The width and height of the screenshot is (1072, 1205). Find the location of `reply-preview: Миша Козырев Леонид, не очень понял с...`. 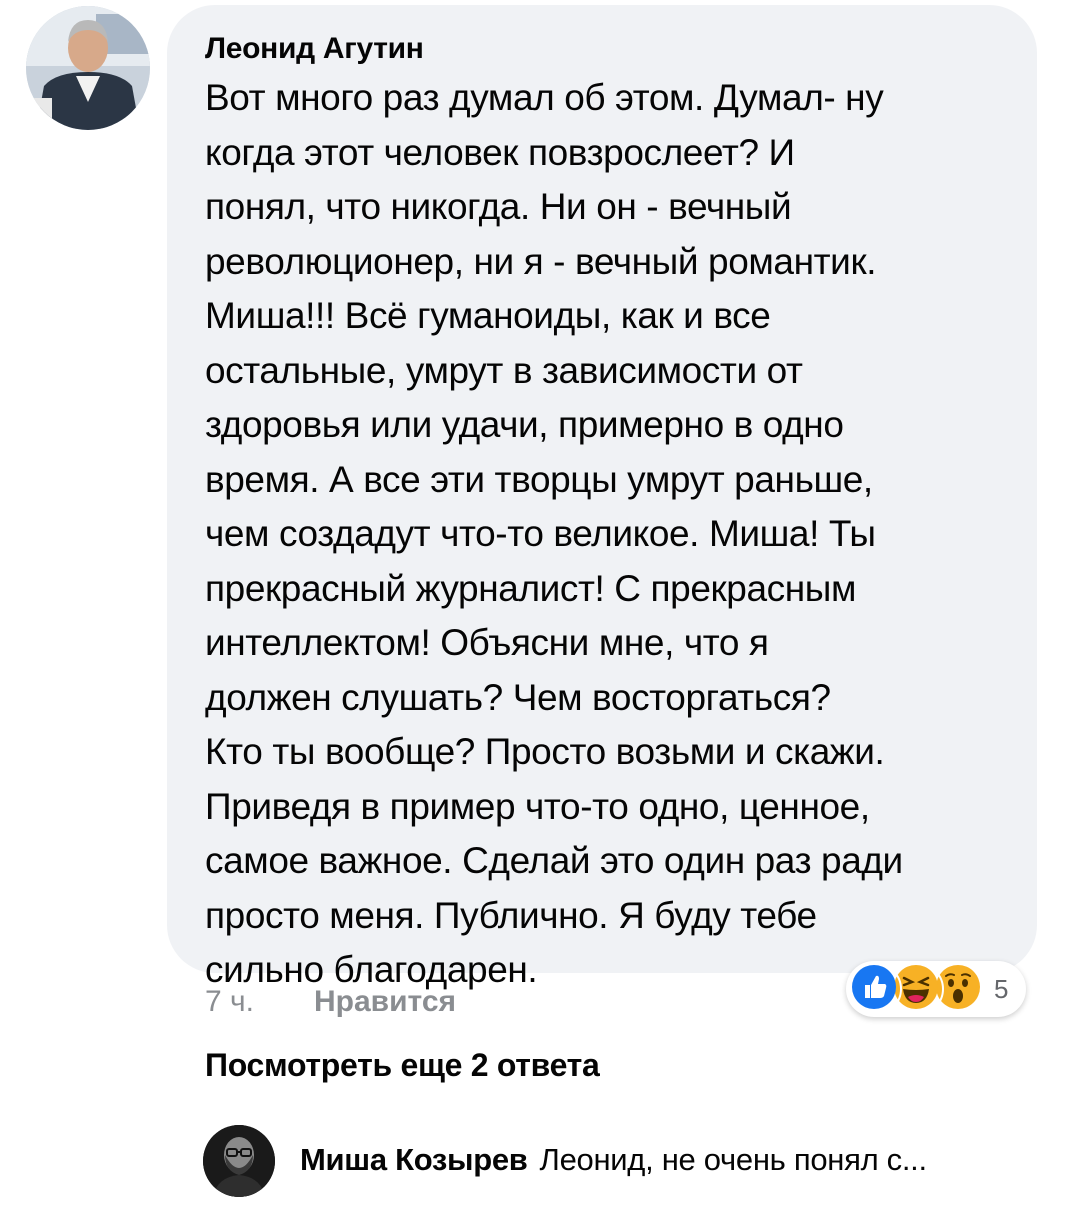

reply-preview: Миша Козырев Леонид, не очень понял с... is located at coordinates (613, 1160).